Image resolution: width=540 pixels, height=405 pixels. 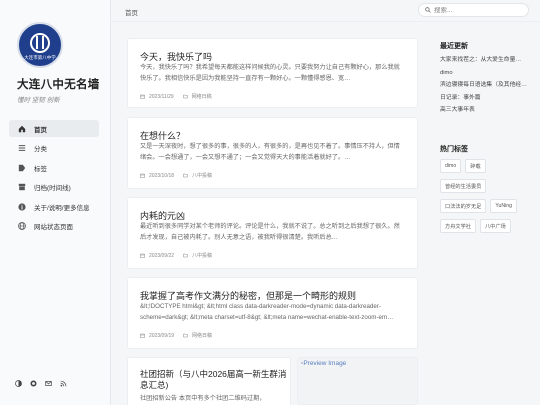 What do you see at coordinates (22, 207) in the screenshot?
I see `info-icon` at bounding box center [22, 207].